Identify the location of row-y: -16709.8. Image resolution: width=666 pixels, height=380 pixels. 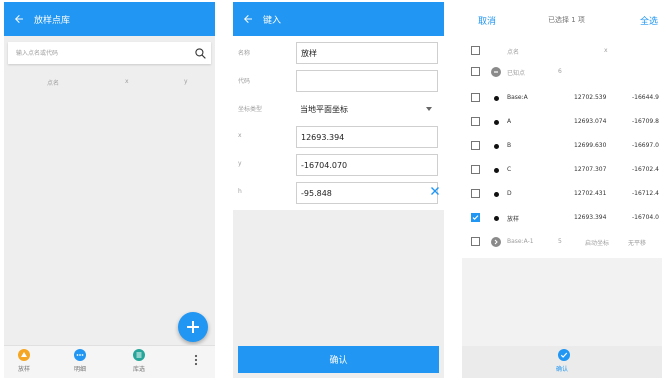
(645, 121).